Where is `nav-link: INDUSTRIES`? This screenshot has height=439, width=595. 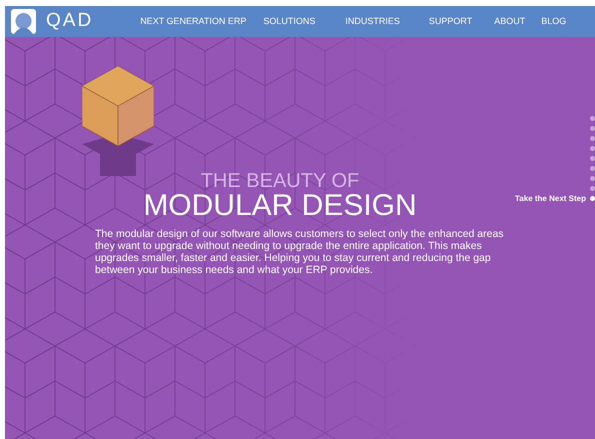 nav-link: INDUSTRIES is located at coordinates (372, 21).